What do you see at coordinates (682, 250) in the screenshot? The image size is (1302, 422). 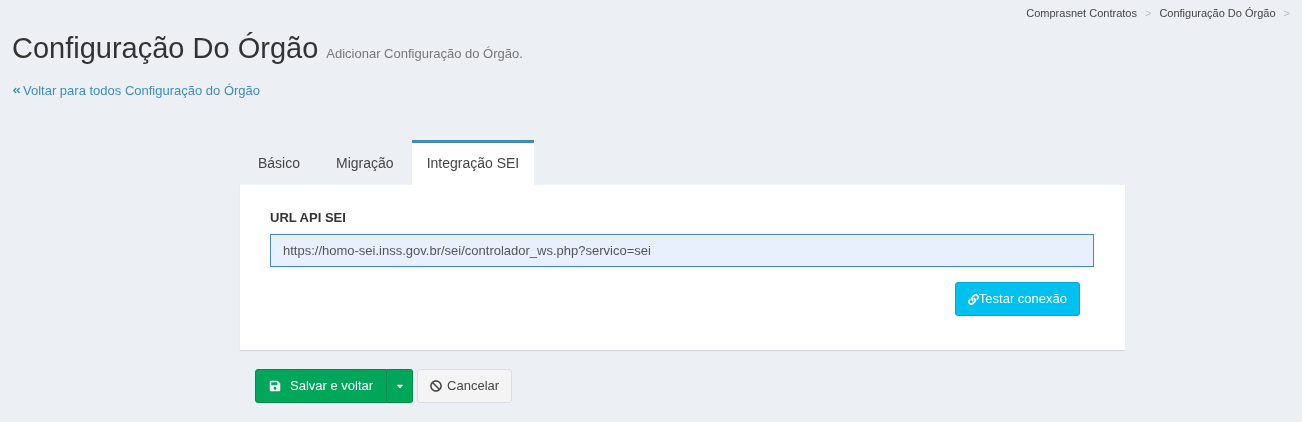 I see `url-field: https://homo-sei.inss.gov.br/sei/controlador_ws.php?servico=sei` at bounding box center [682, 250].